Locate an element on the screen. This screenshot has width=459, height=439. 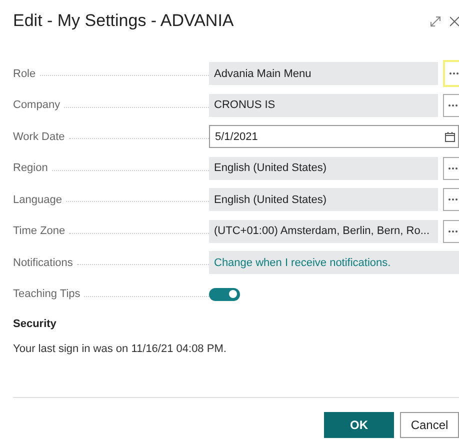
field-label: Region is located at coordinates (30, 168).